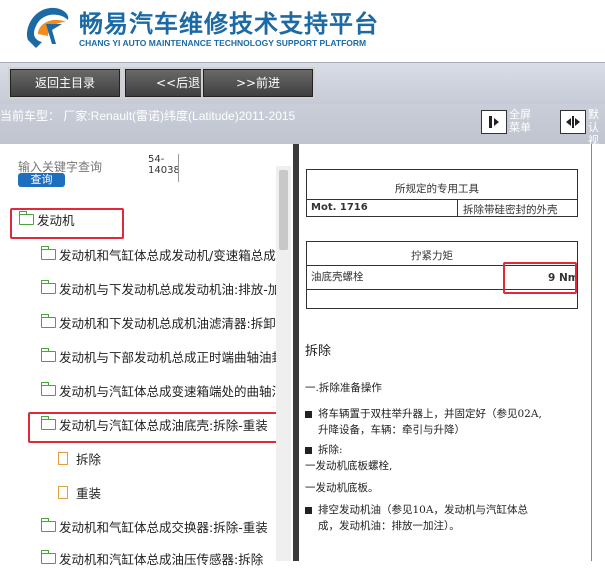  What do you see at coordinates (163, 527) in the screenshot?
I see `tree-node-label: 发动机和气缸体总成交换器:拆除-重装` at bounding box center [163, 527].